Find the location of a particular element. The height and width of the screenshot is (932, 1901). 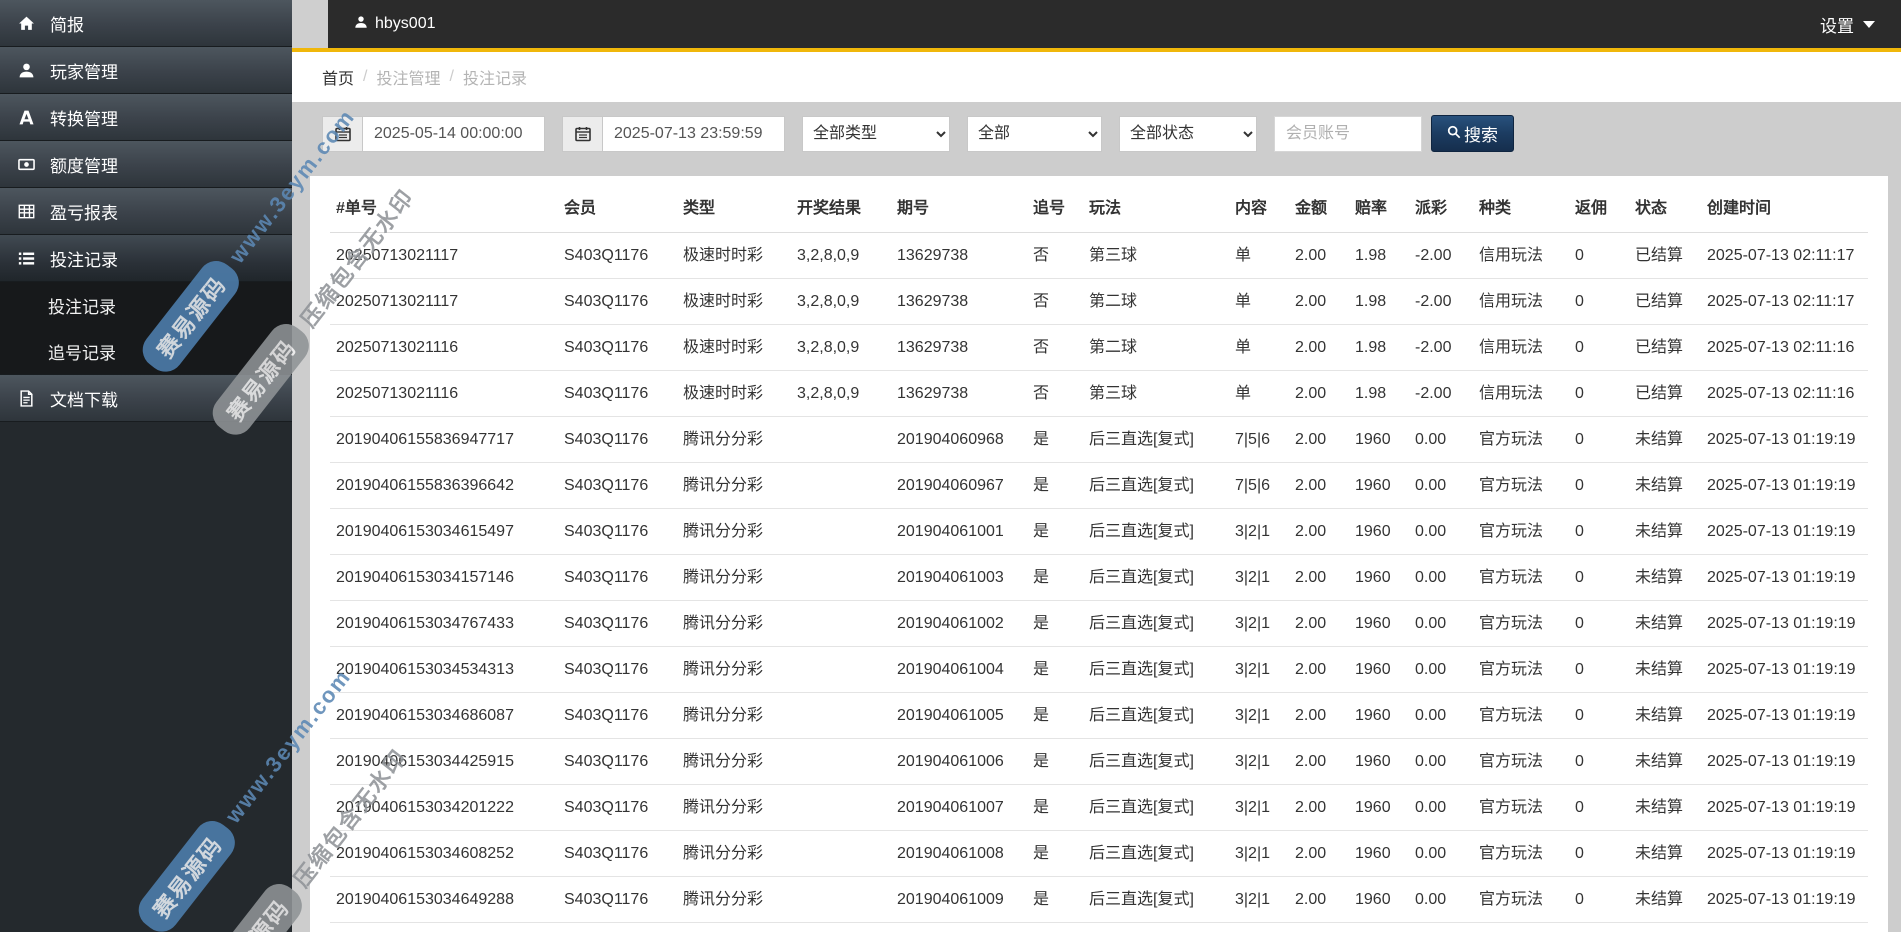

sidebar-item-brief: 简报 is located at coordinates (146, 23).